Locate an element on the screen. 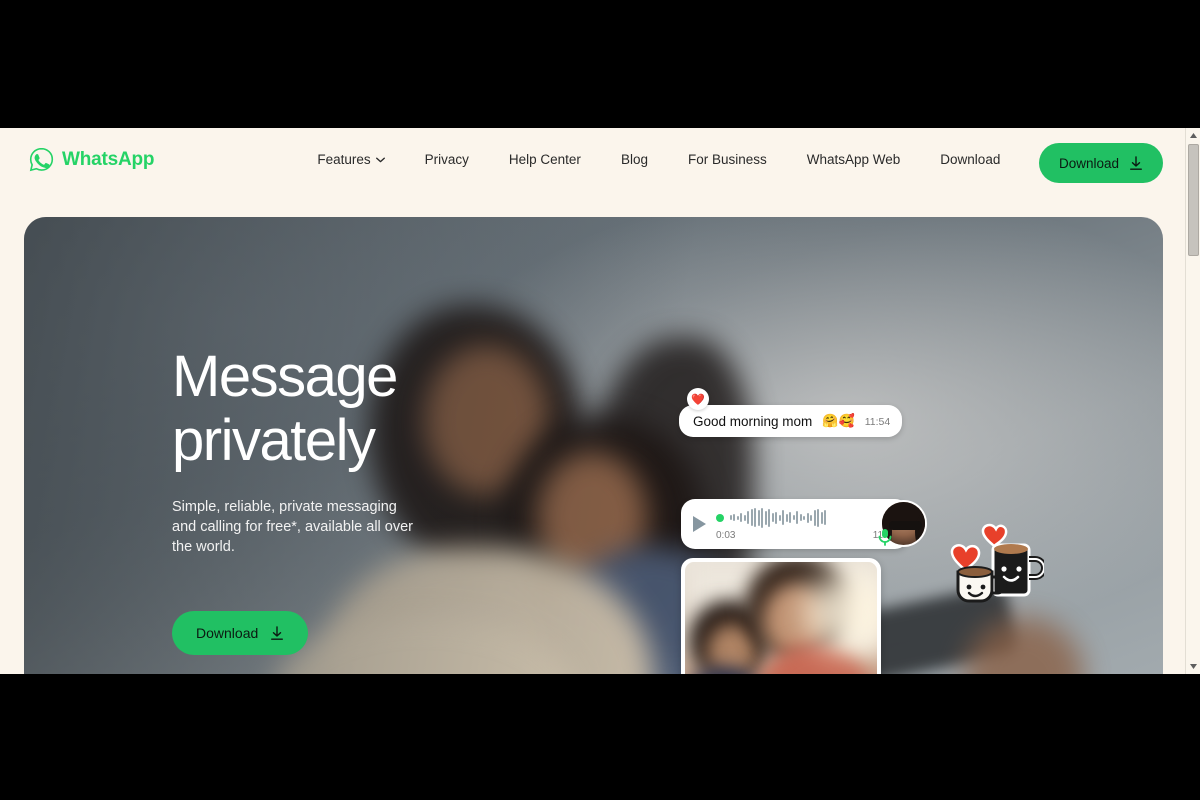 The height and width of the screenshot is (800, 1200). nav-label-for-business: For Business is located at coordinates (727, 159).